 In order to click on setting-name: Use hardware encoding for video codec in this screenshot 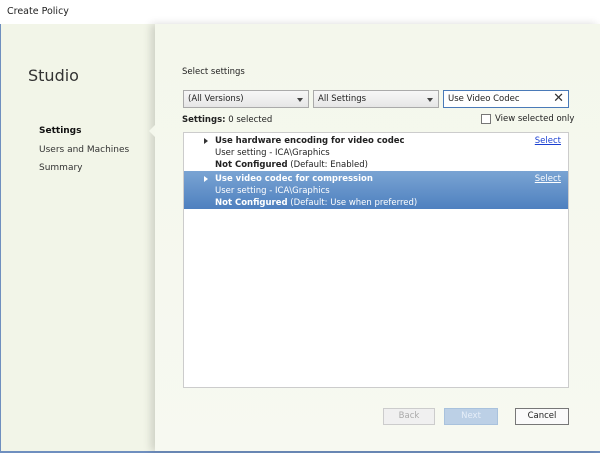, I will do `click(310, 141)`.